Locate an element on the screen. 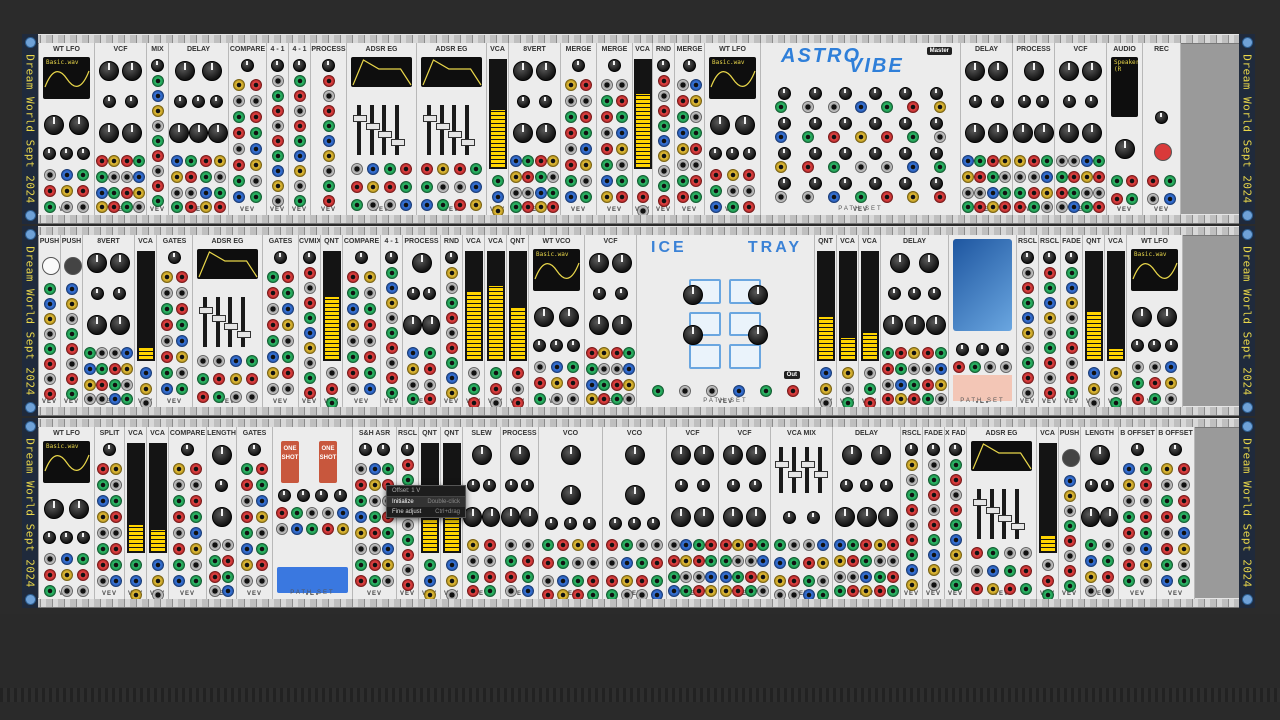 The height and width of the screenshot is (720, 1280). fader-handle is located at coordinates (795, 474).